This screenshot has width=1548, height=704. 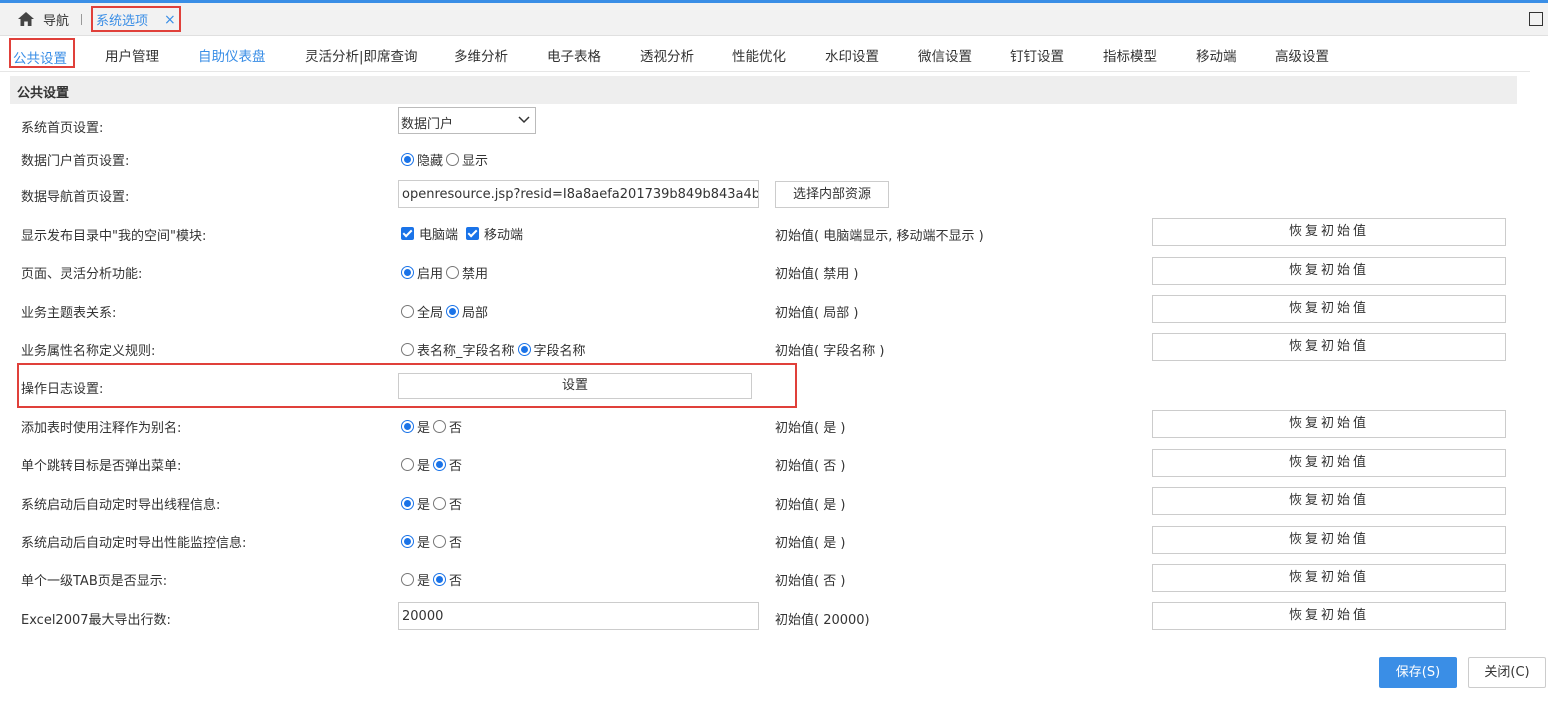 I want to click on title-bar: 导航 系统选项 ×, so click(x=774, y=19).